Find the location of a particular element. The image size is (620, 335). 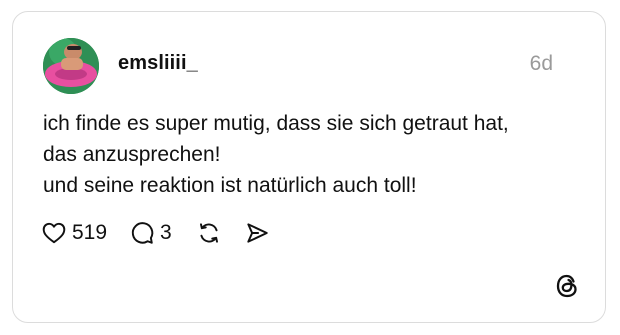

reply-button: 3 is located at coordinates (150, 233).